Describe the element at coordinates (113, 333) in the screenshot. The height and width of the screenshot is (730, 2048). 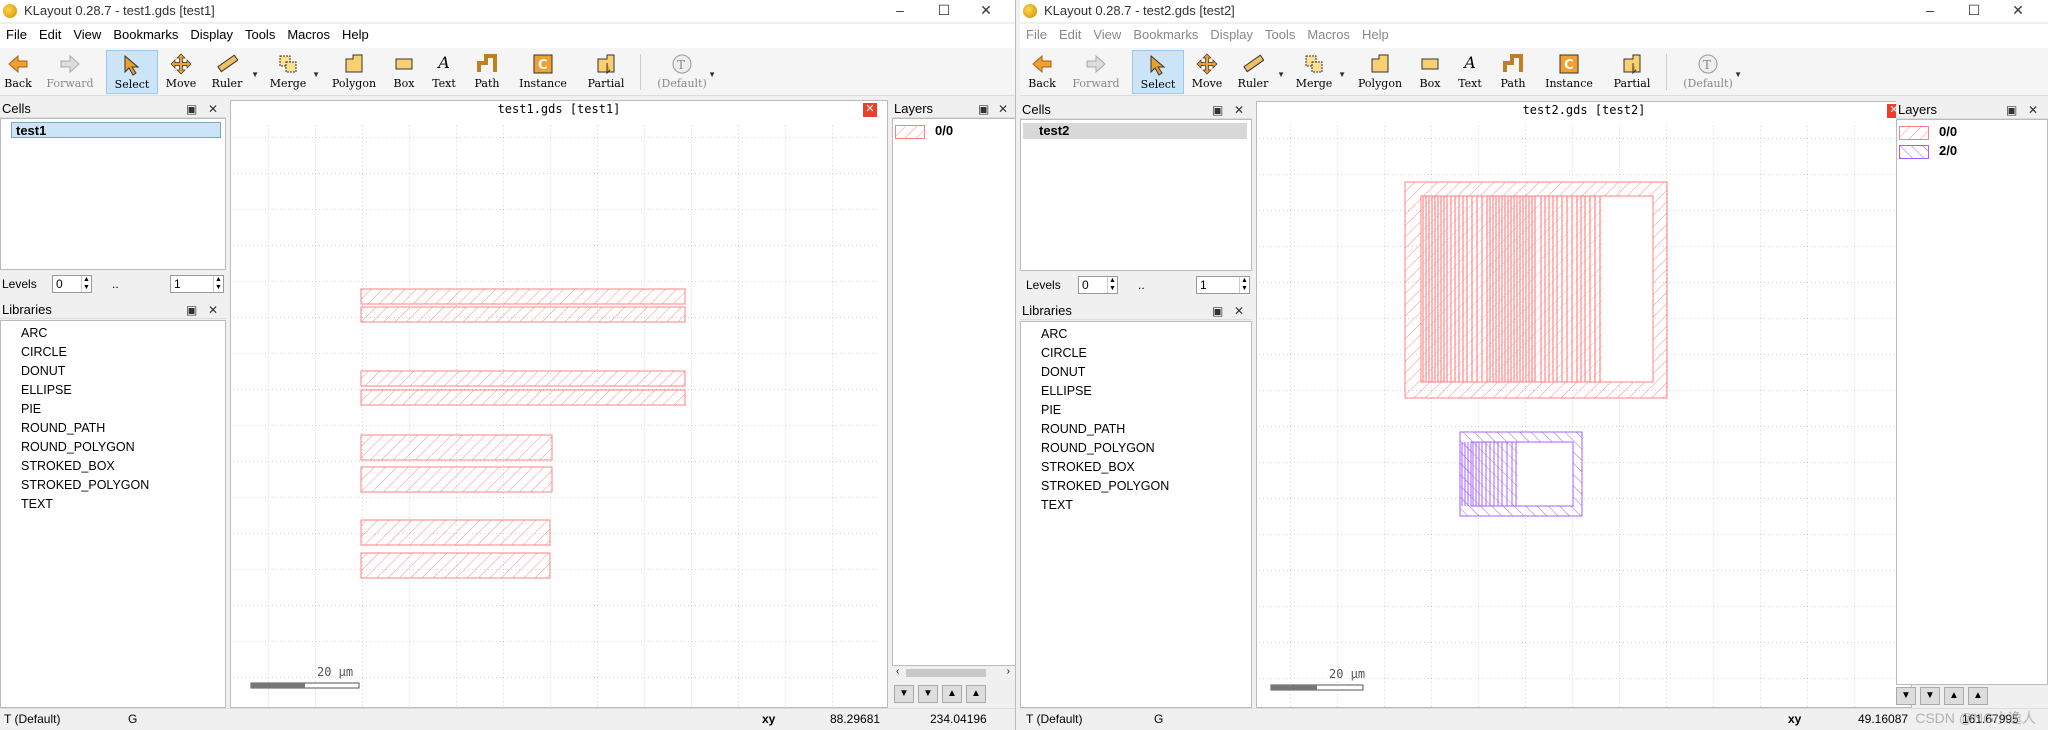
I see `library-item-arc: ARC` at that location.